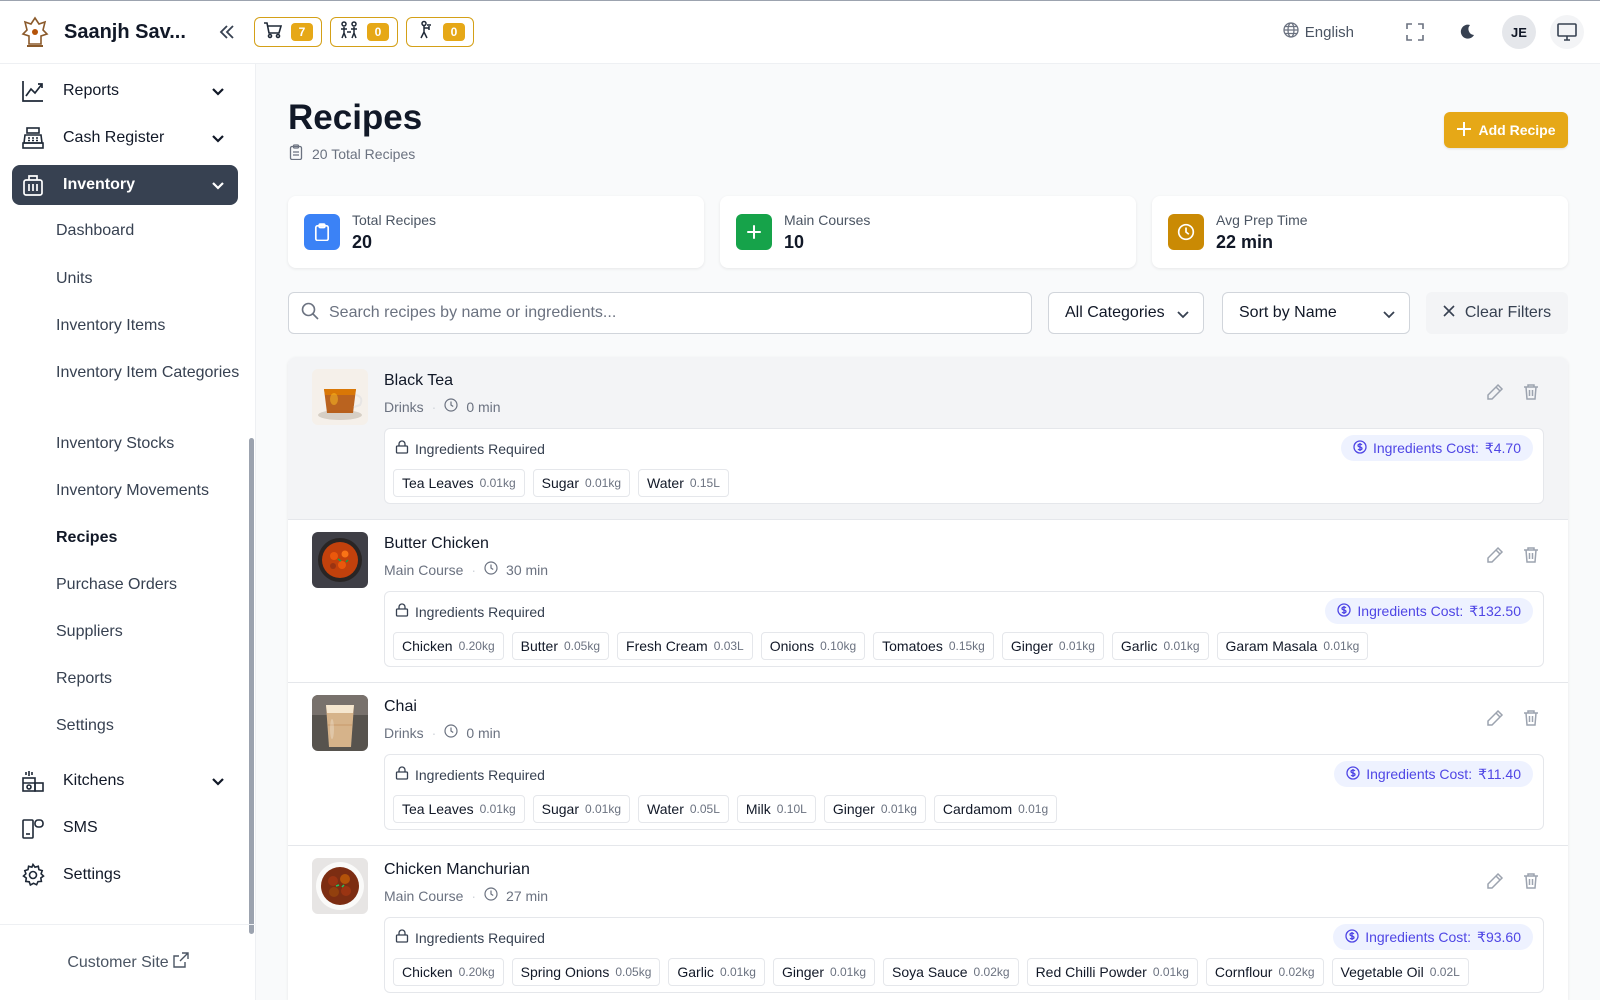  I want to click on sidebar-subitem-inventory-stocks: Inventory Stocks, so click(151, 444).